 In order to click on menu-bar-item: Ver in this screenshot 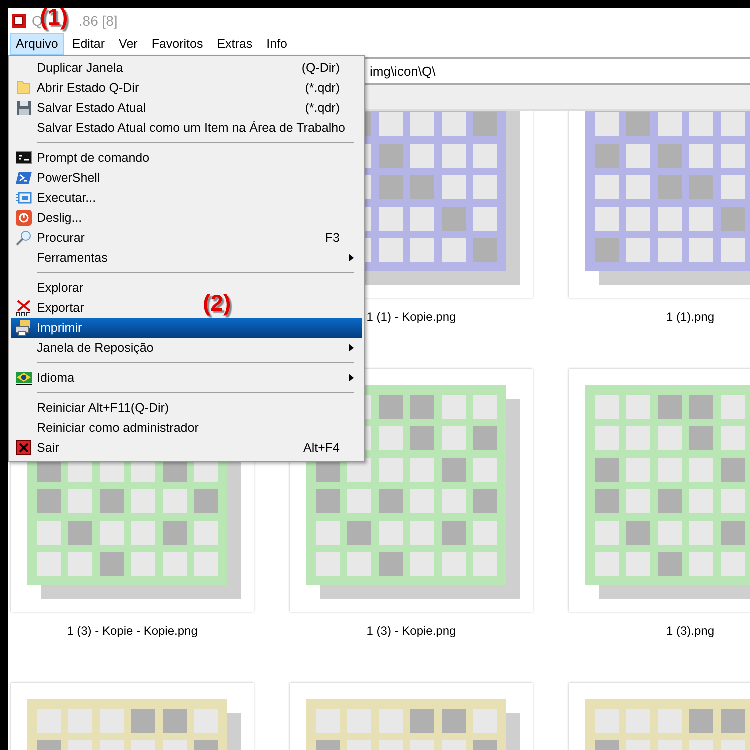, I will do `click(128, 44)`.